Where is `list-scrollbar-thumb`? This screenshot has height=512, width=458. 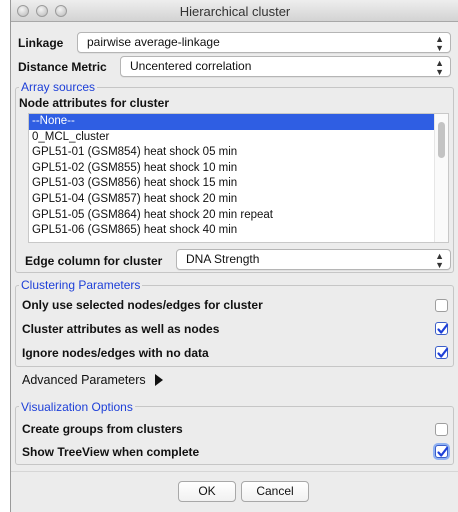 list-scrollbar-thumb is located at coordinates (441, 140).